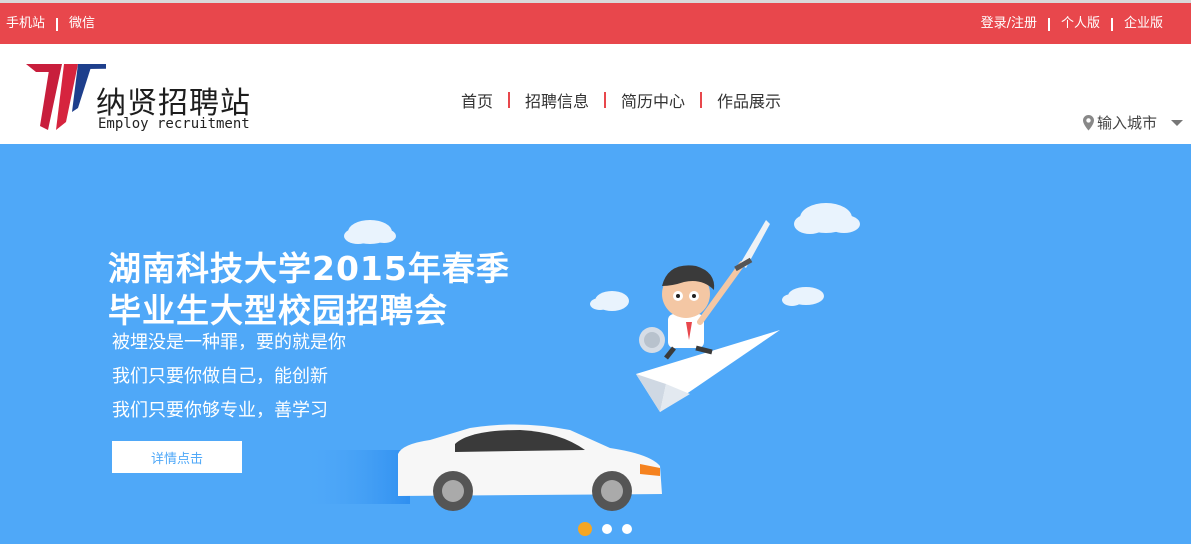 Image resolution: width=1191 pixels, height=544 pixels. What do you see at coordinates (1126, 123) in the screenshot?
I see `city-label: 输入城市` at bounding box center [1126, 123].